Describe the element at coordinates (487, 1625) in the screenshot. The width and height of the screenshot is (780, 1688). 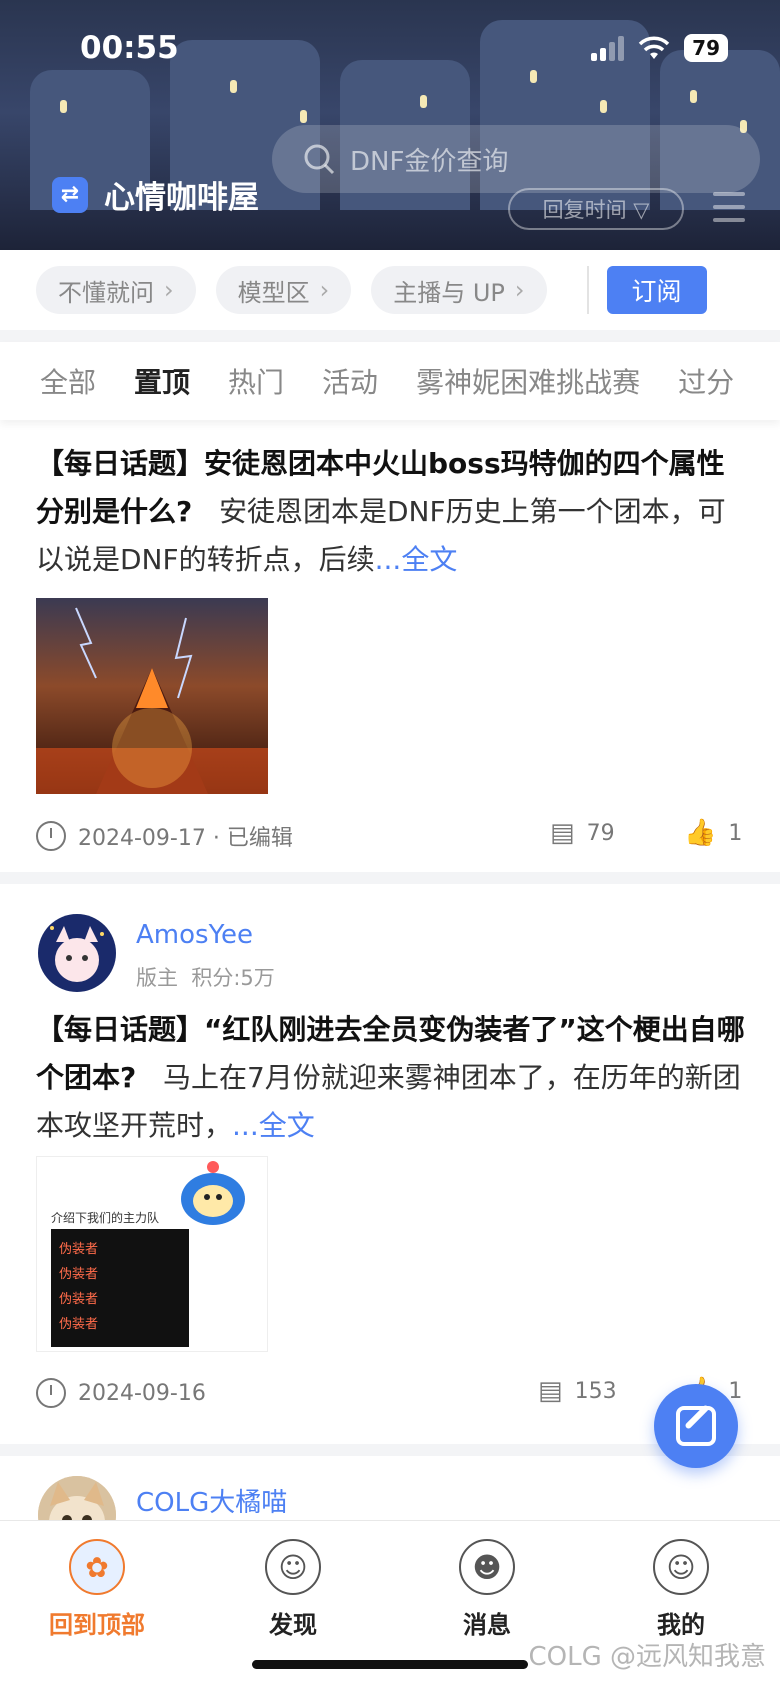
I see `nav-label: 消息` at that location.